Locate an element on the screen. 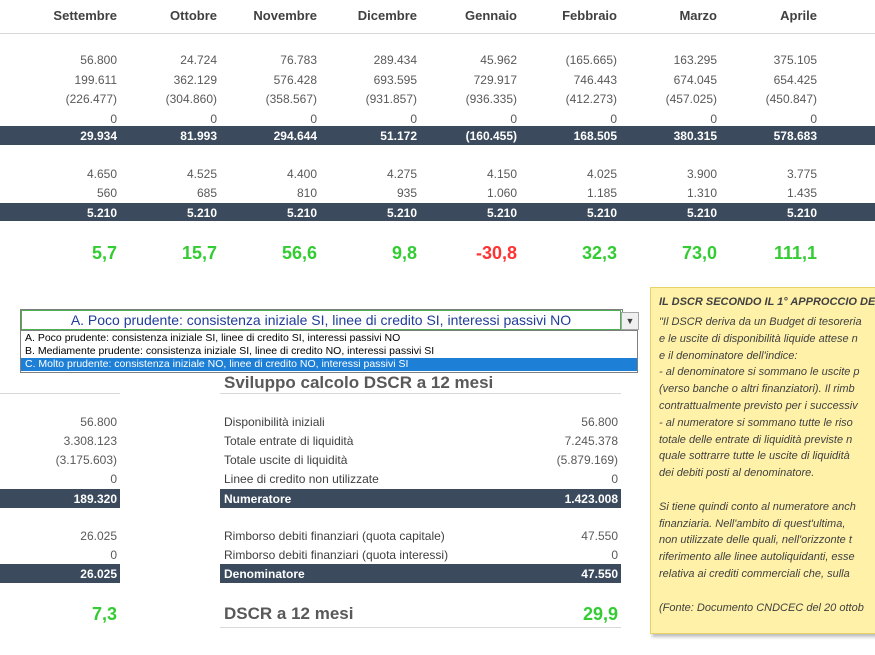  cell-value: 729.917 is located at coordinates (495, 79).